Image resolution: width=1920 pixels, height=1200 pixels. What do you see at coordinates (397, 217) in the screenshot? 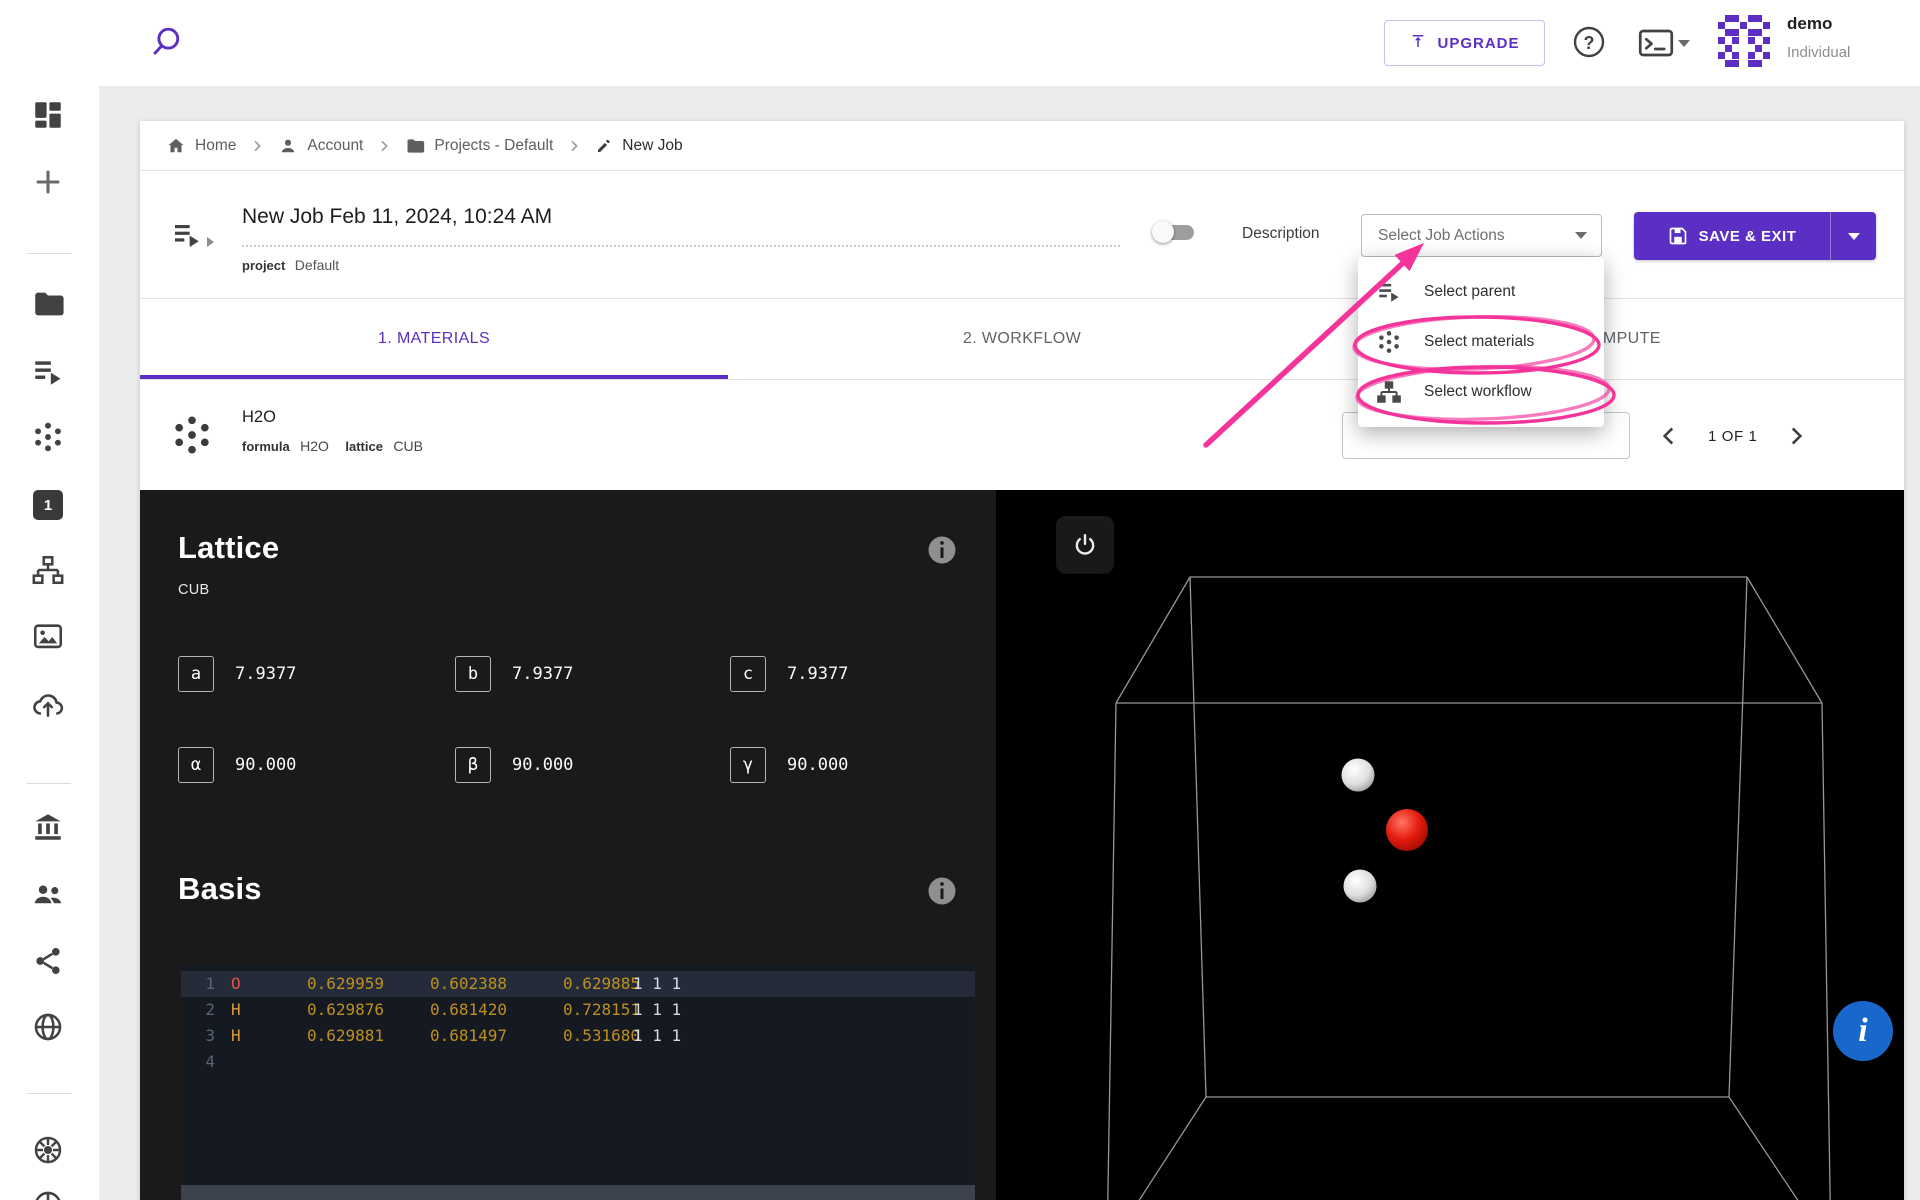
I see `job-title: New Job Feb 11, 2024, 10:24 AM` at bounding box center [397, 217].